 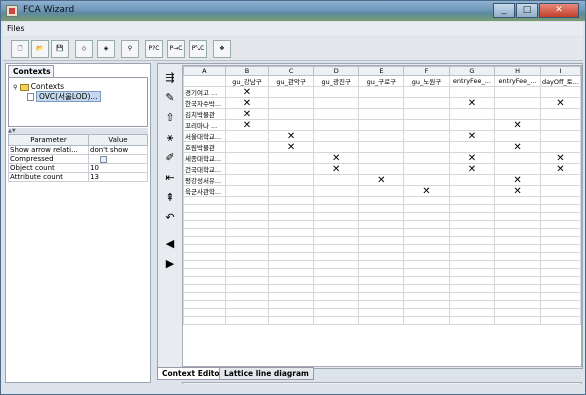 I want to click on add-object-icon: ✎, so click(x=170, y=98).